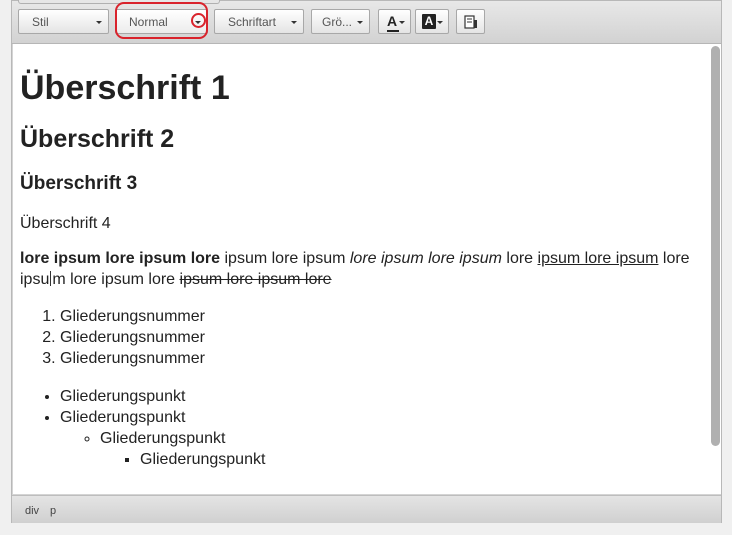  I want to click on heading-2: Überschrift 2, so click(97, 139).